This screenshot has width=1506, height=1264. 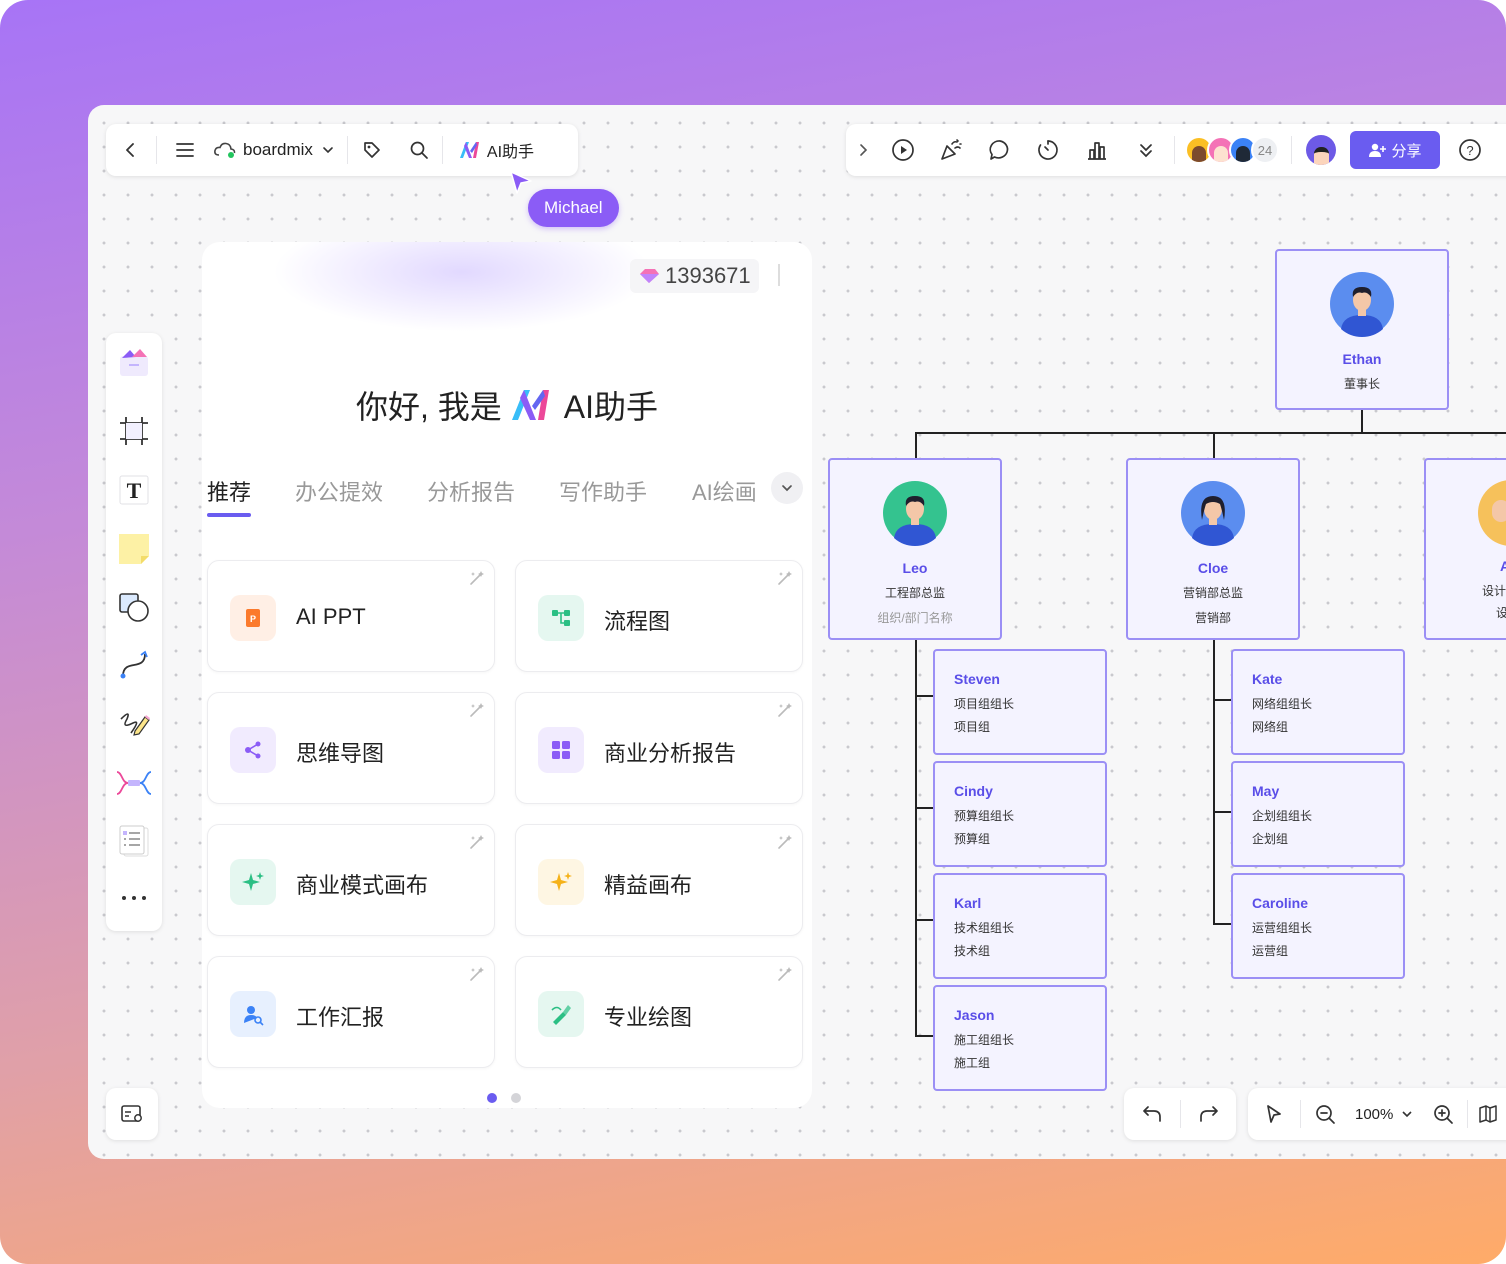 I want to click on more-tools-menu, so click(x=134, y=898).